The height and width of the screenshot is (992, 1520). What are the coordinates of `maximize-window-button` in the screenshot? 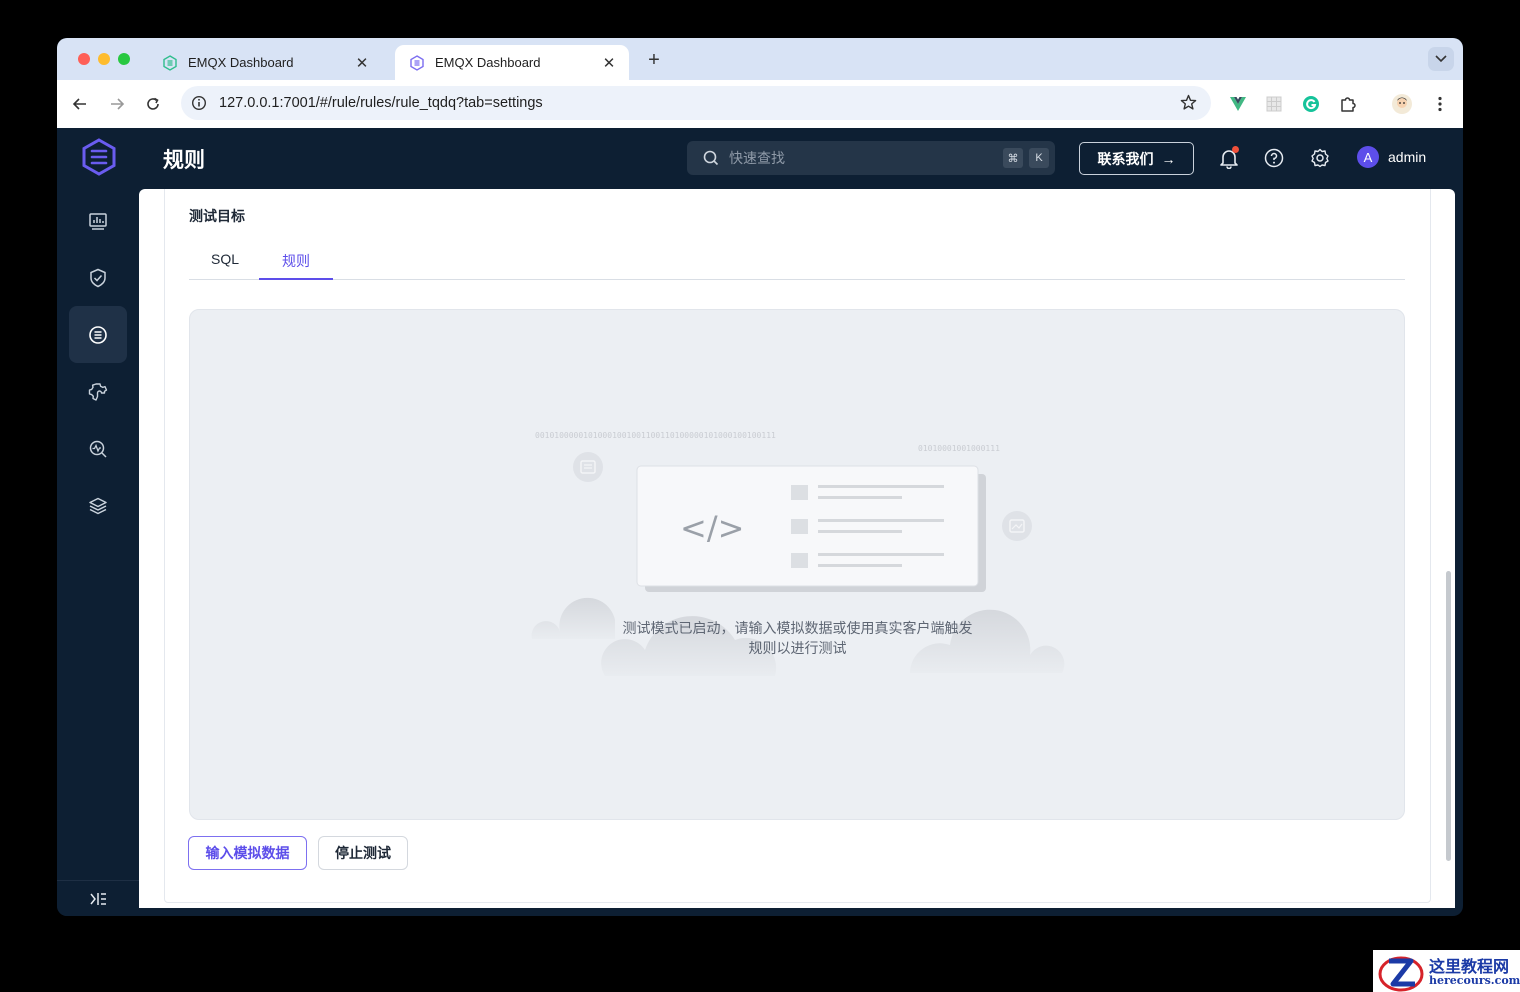 It's located at (124, 59).